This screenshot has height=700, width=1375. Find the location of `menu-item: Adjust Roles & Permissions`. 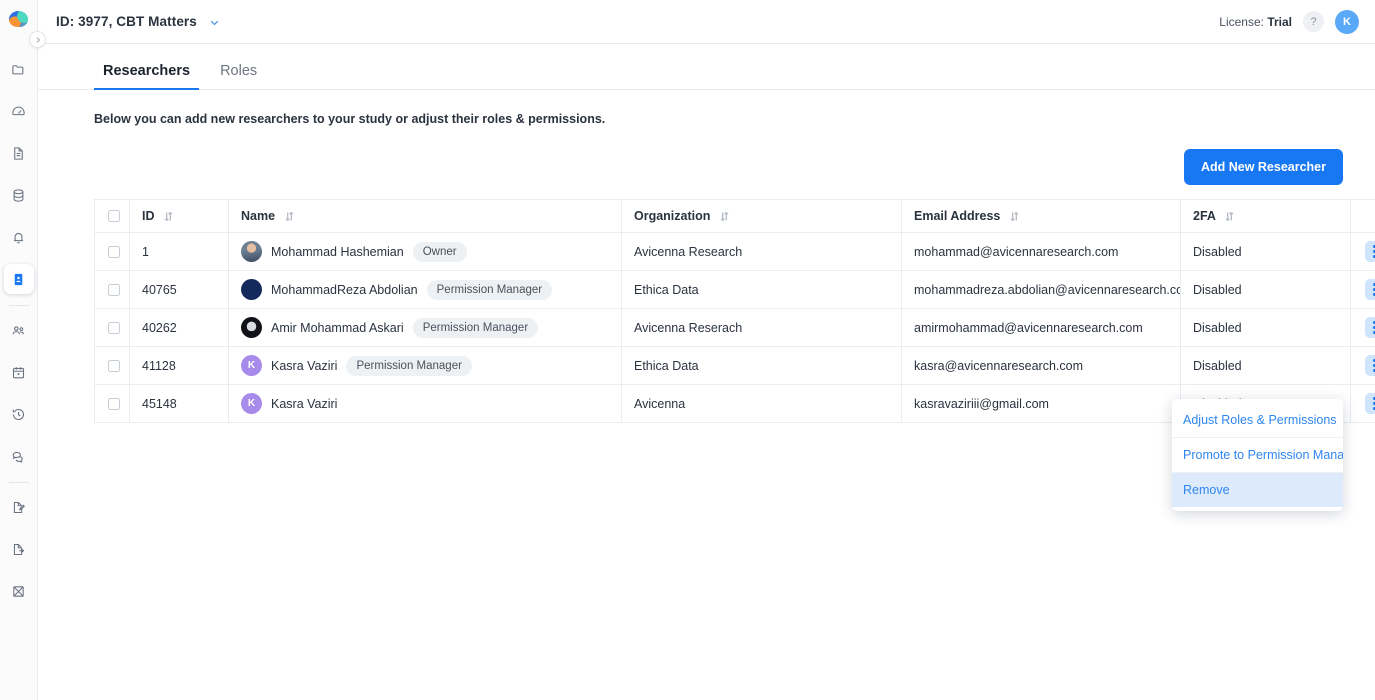

menu-item: Adjust Roles & Permissions is located at coordinates (1257, 420).